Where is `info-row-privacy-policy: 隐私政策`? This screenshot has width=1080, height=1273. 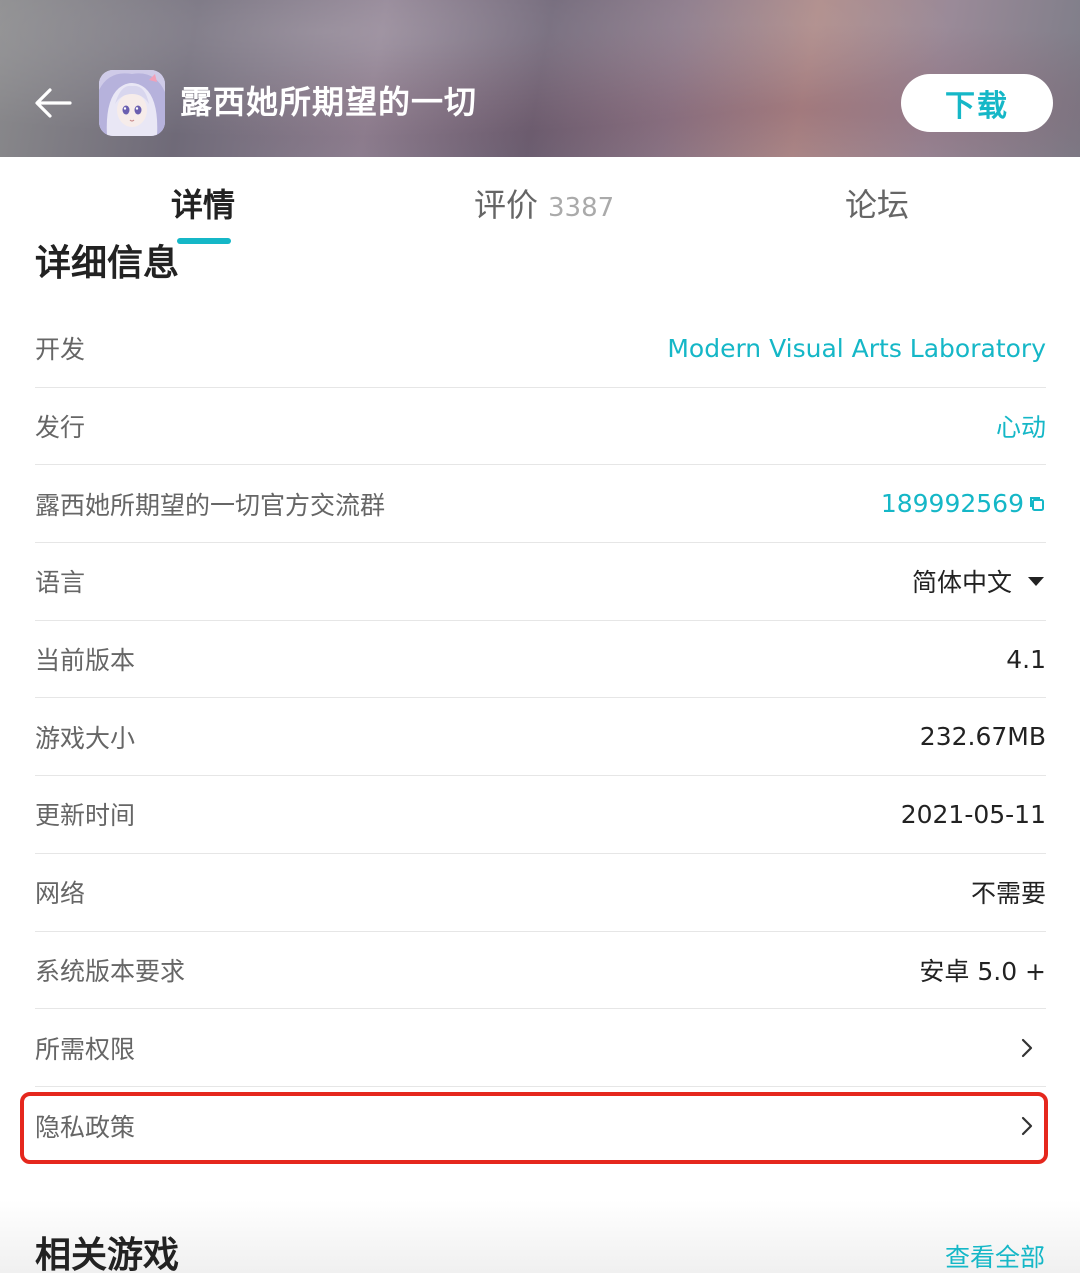
info-row-privacy-policy: 隐私政策 is located at coordinates (540, 1126).